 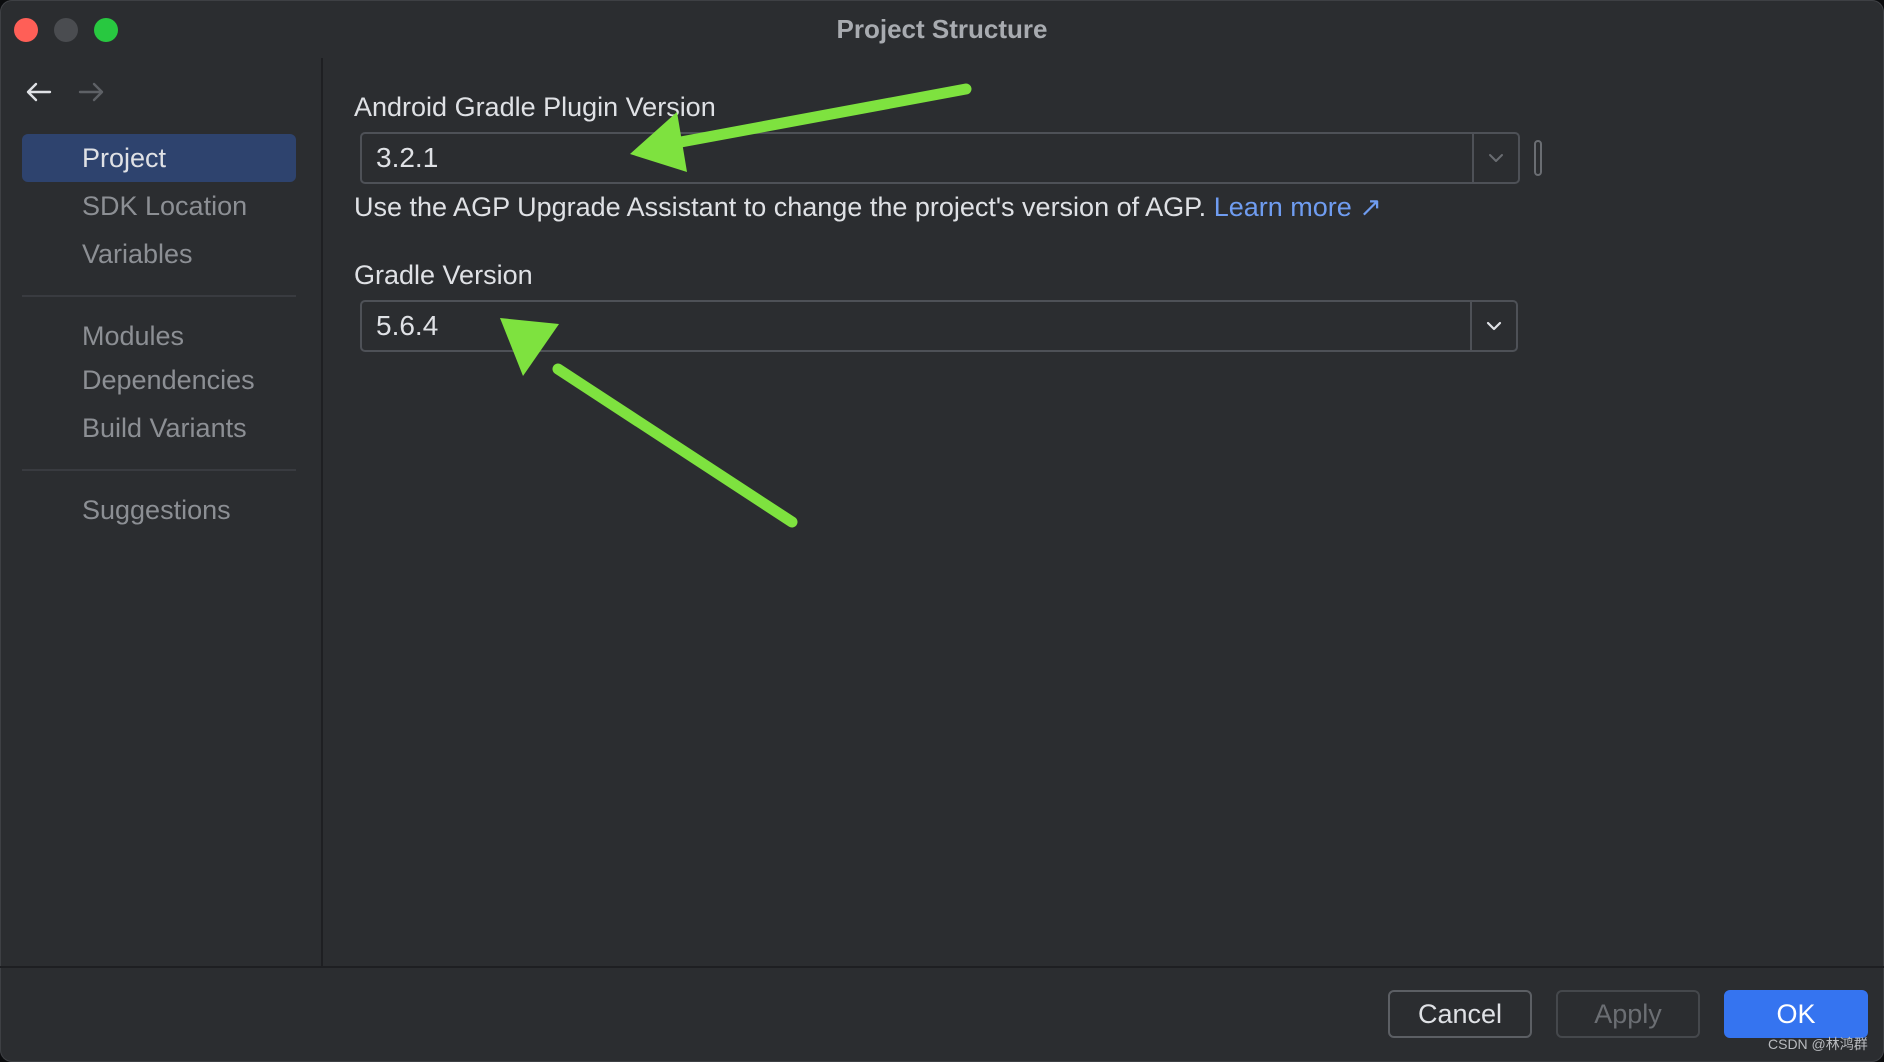 What do you see at coordinates (1818, 1044) in the screenshot?
I see `watermark: CSDN @林鸿群` at bounding box center [1818, 1044].